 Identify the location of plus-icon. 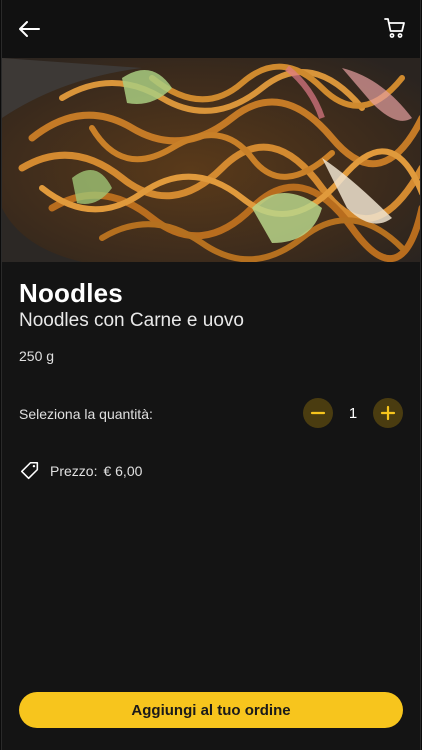
(388, 413).